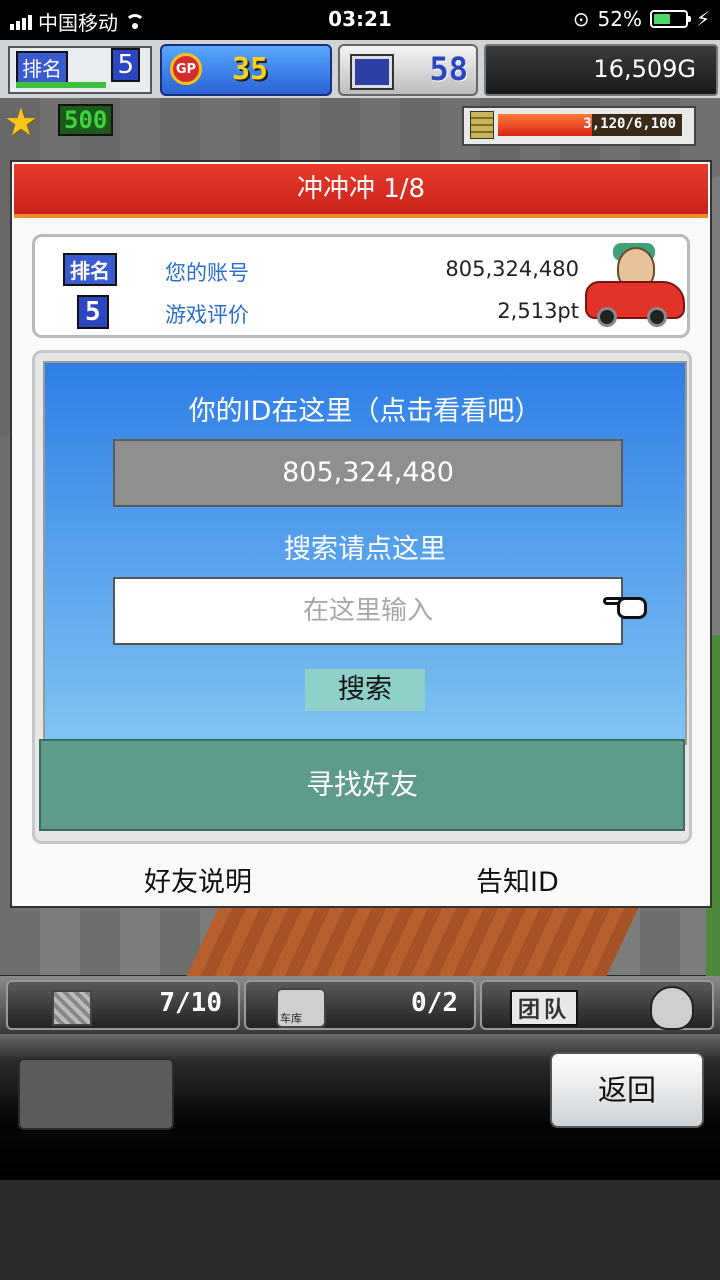  Describe the element at coordinates (61, 85) in the screenshot. I see `rank-progress-bar` at that location.